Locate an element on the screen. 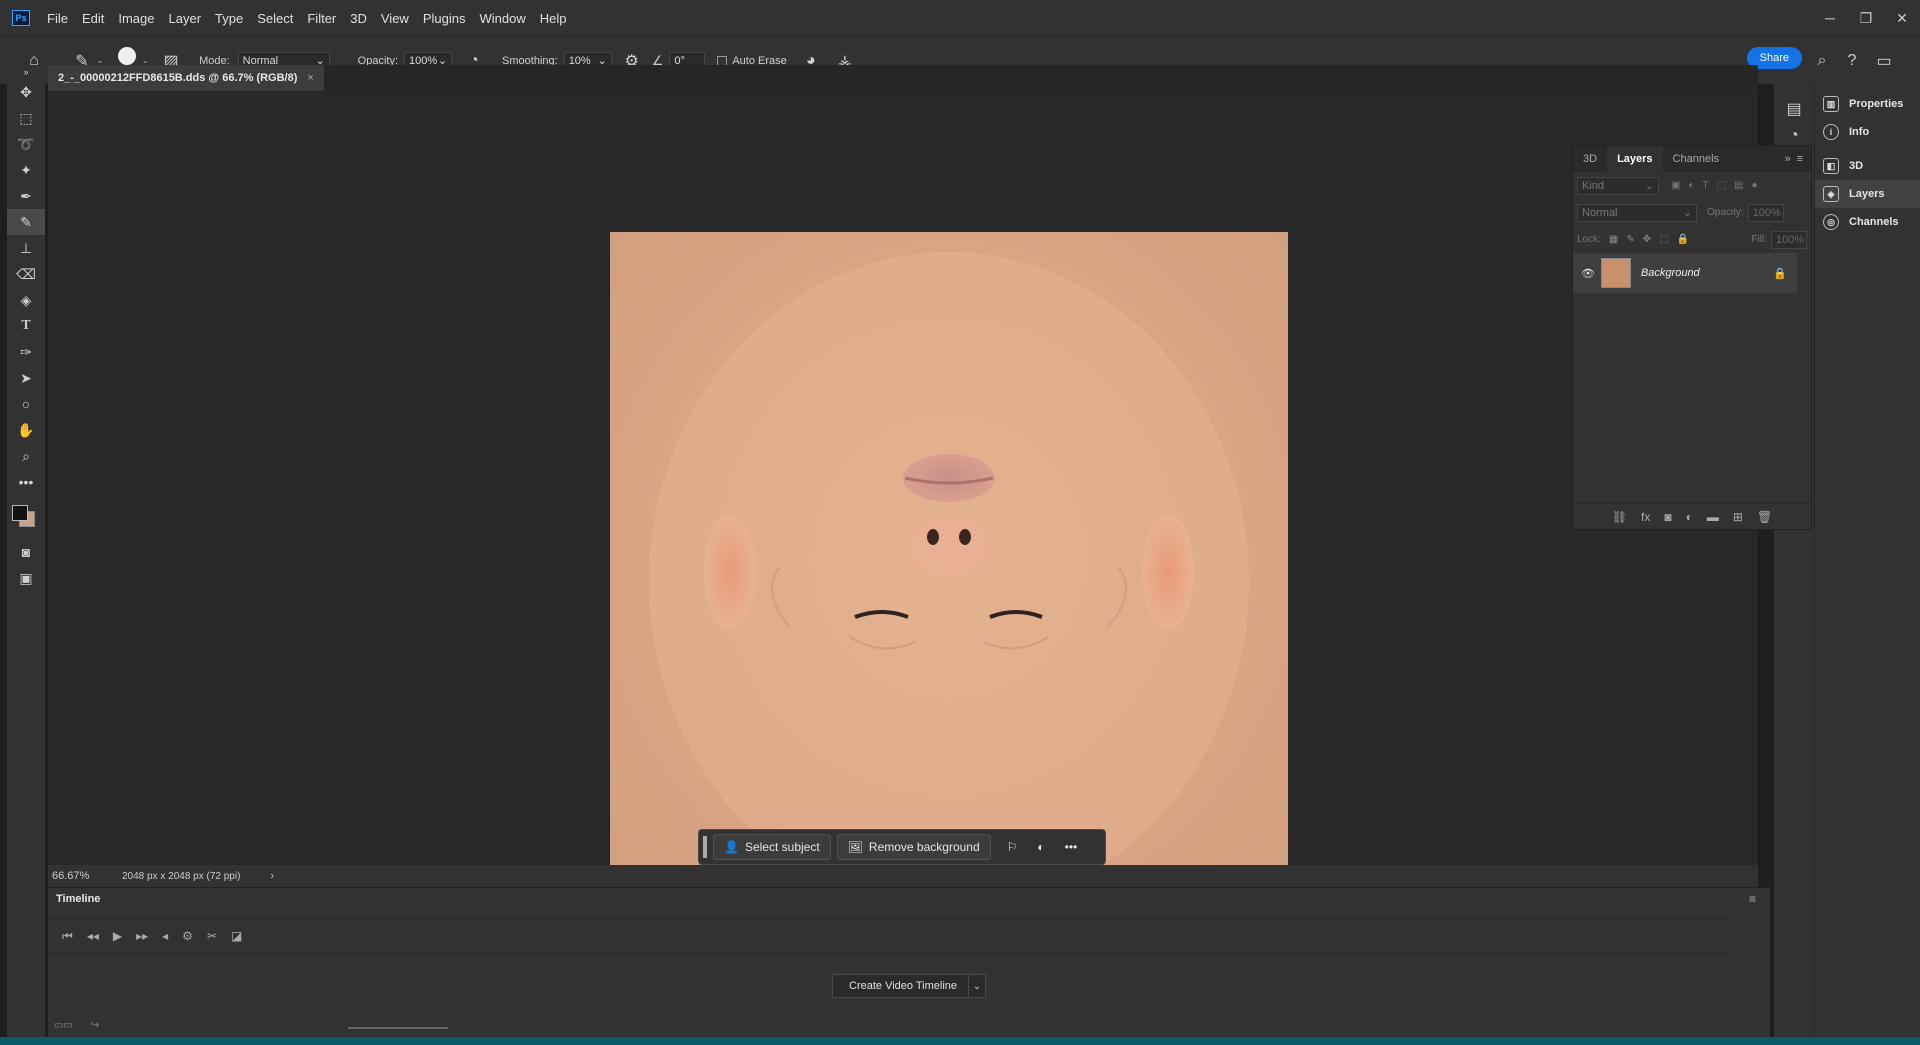 The height and width of the screenshot is (1045, 1920). menu-image: Image is located at coordinates (136, 18).